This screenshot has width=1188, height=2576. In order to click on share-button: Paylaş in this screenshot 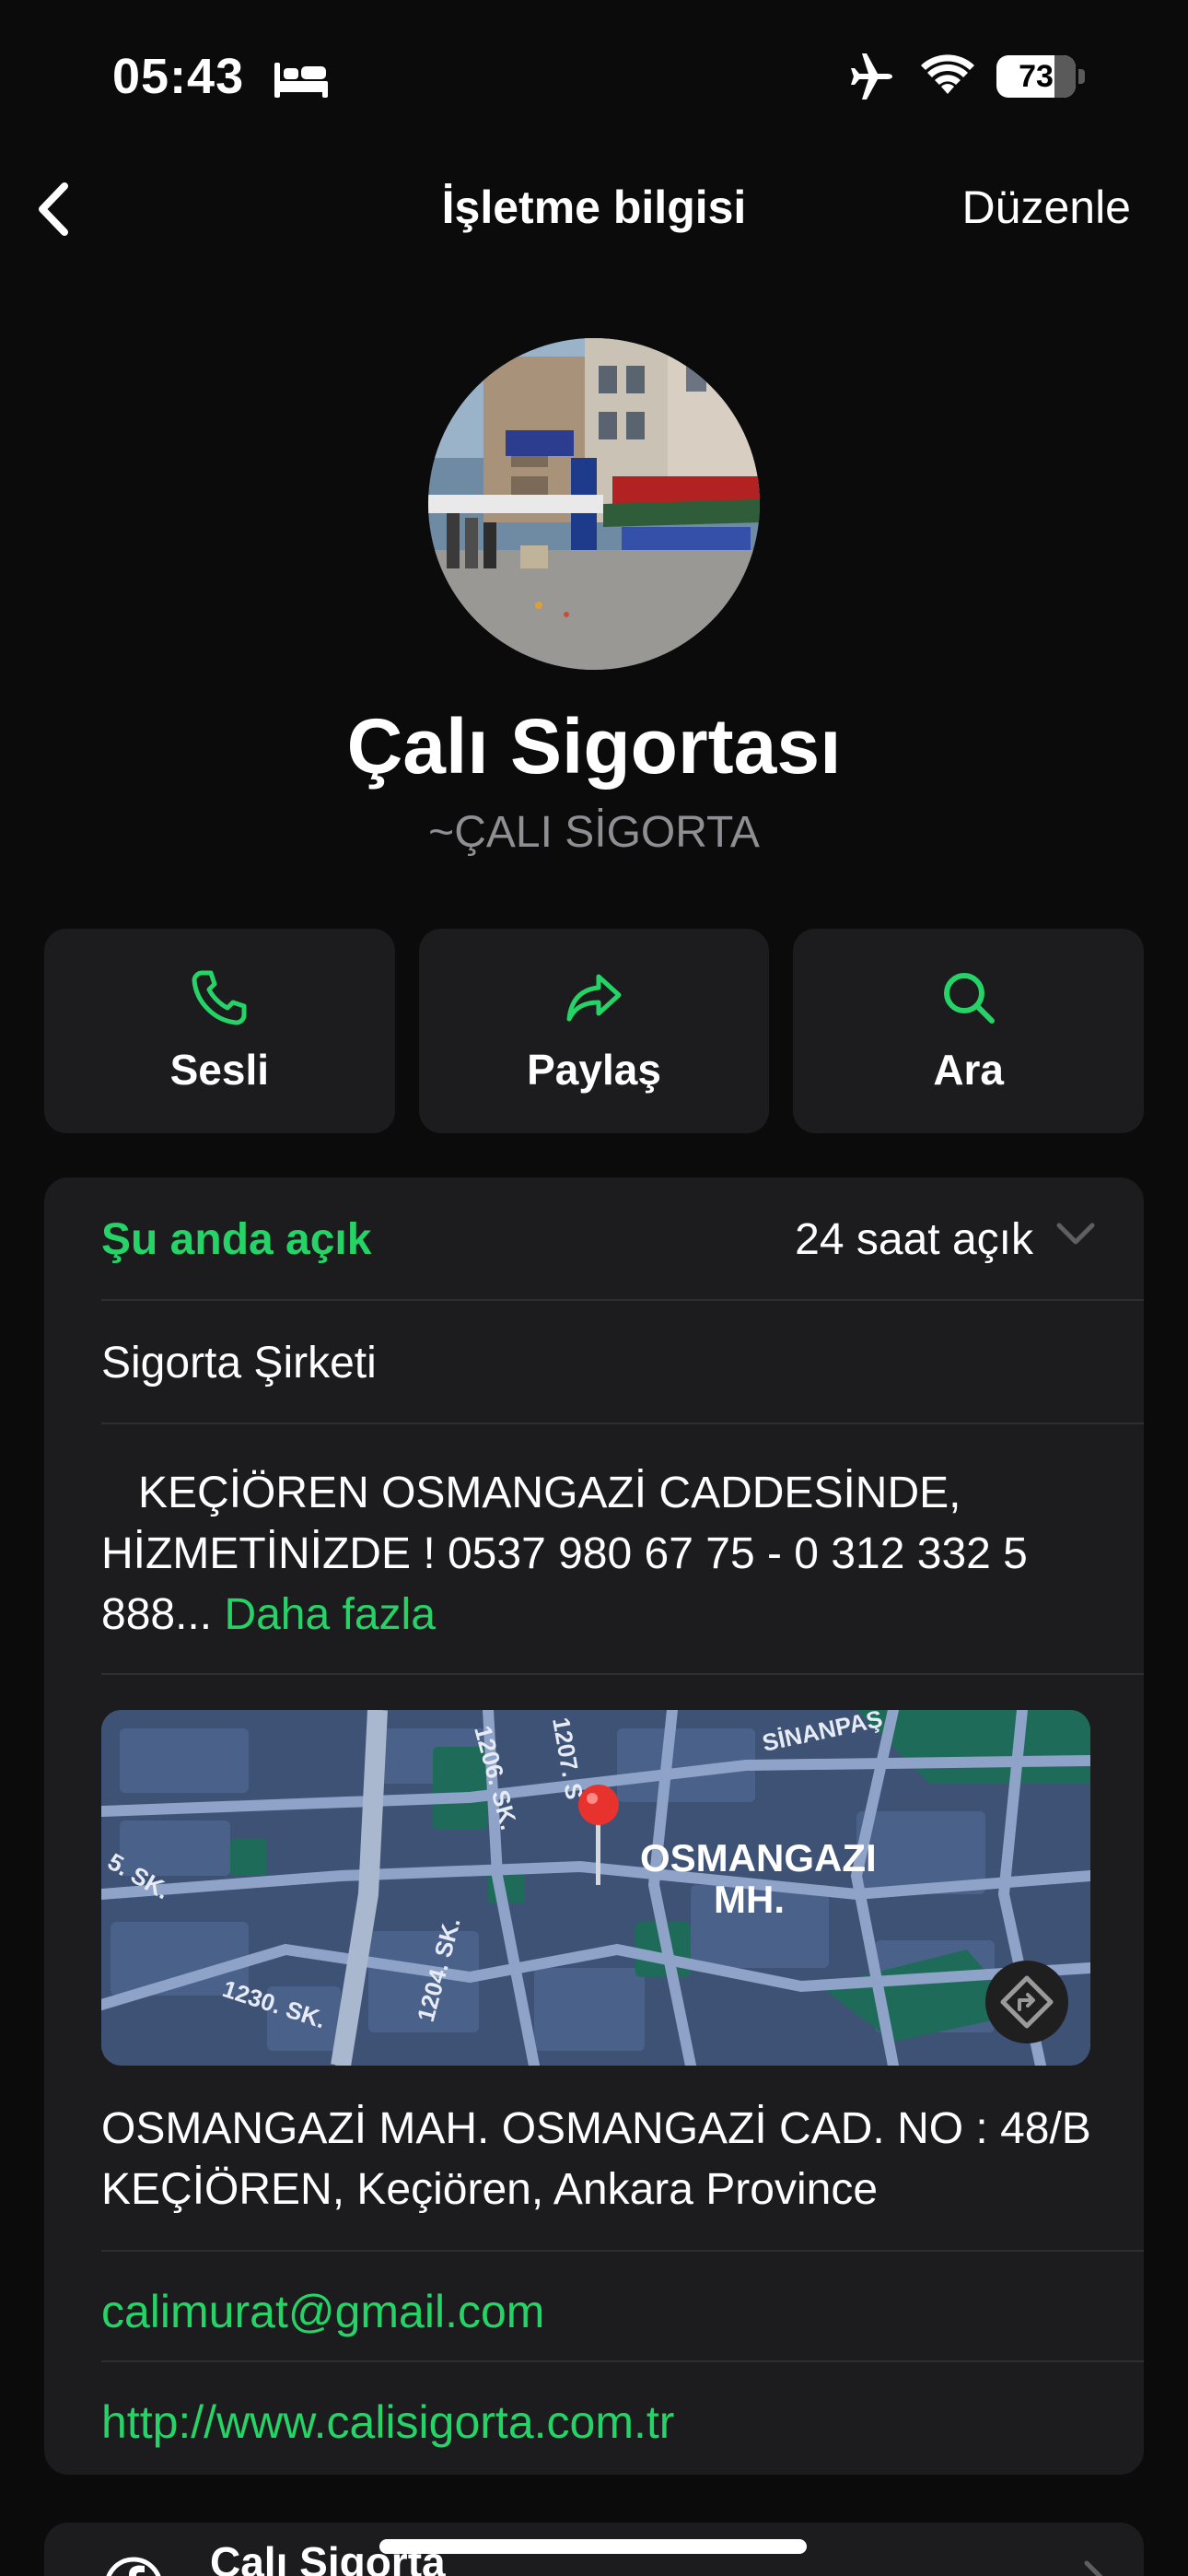, I will do `click(594, 1031)`.